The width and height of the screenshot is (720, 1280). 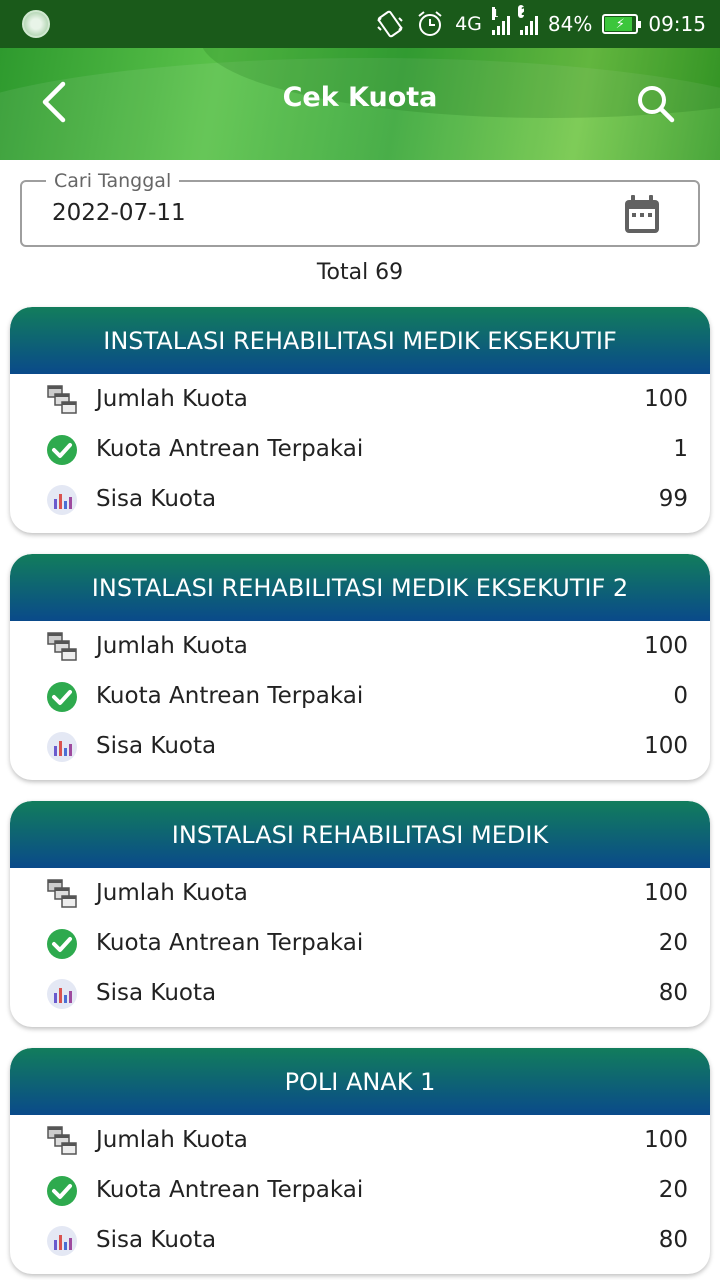 I want to click on row-value: 1, so click(x=680, y=449).